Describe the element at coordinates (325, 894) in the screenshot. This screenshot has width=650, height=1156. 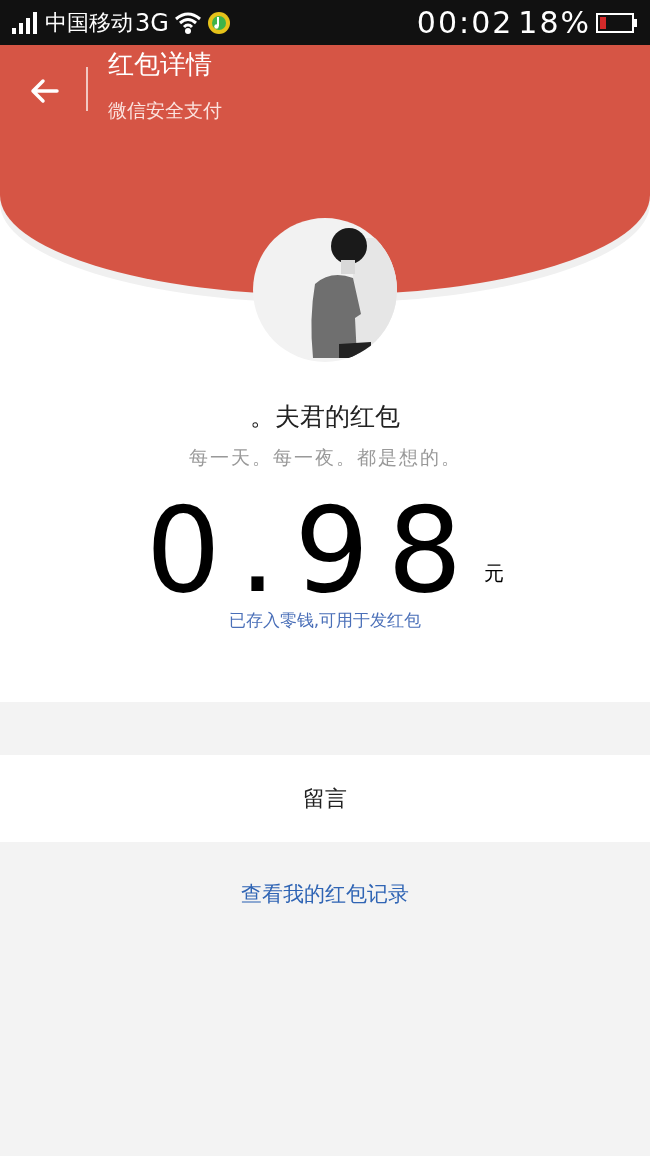
I see `history-link: 查看我的红包记录` at that location.